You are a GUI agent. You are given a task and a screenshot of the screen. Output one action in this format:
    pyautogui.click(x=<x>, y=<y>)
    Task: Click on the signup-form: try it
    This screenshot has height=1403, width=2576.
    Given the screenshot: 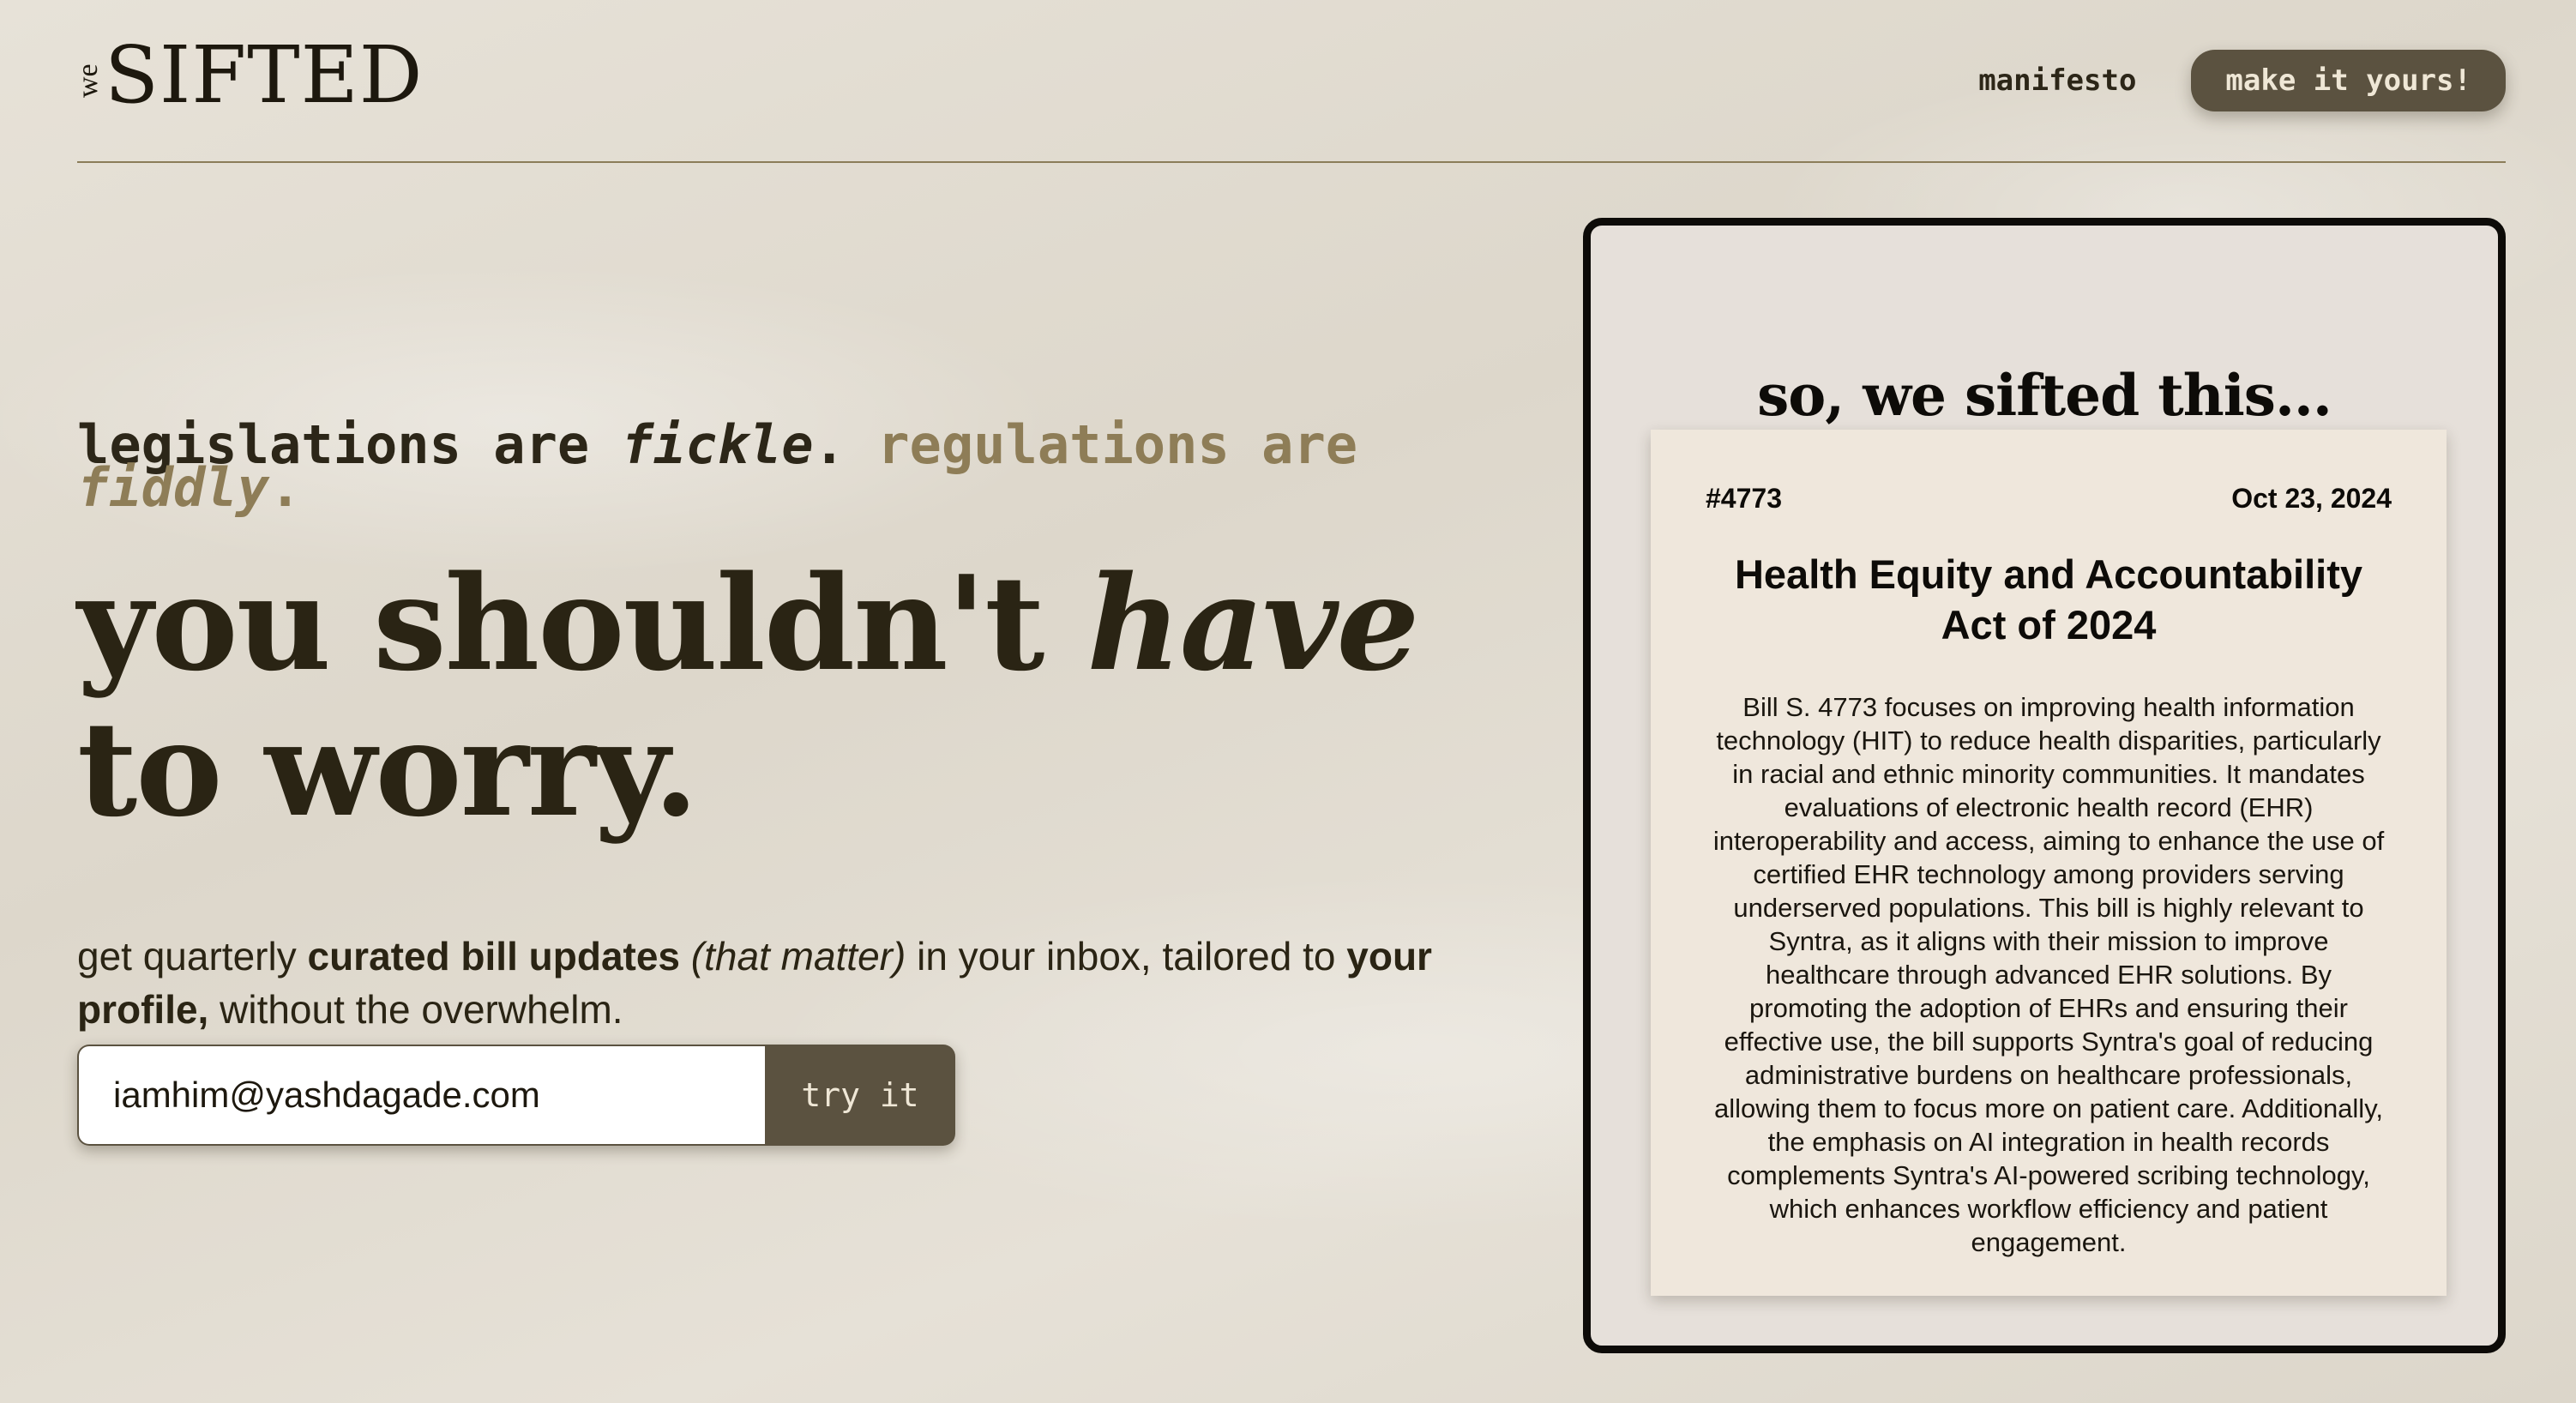 What is the action you would take?
    pyautogui.click(x=516, y=1095)
    